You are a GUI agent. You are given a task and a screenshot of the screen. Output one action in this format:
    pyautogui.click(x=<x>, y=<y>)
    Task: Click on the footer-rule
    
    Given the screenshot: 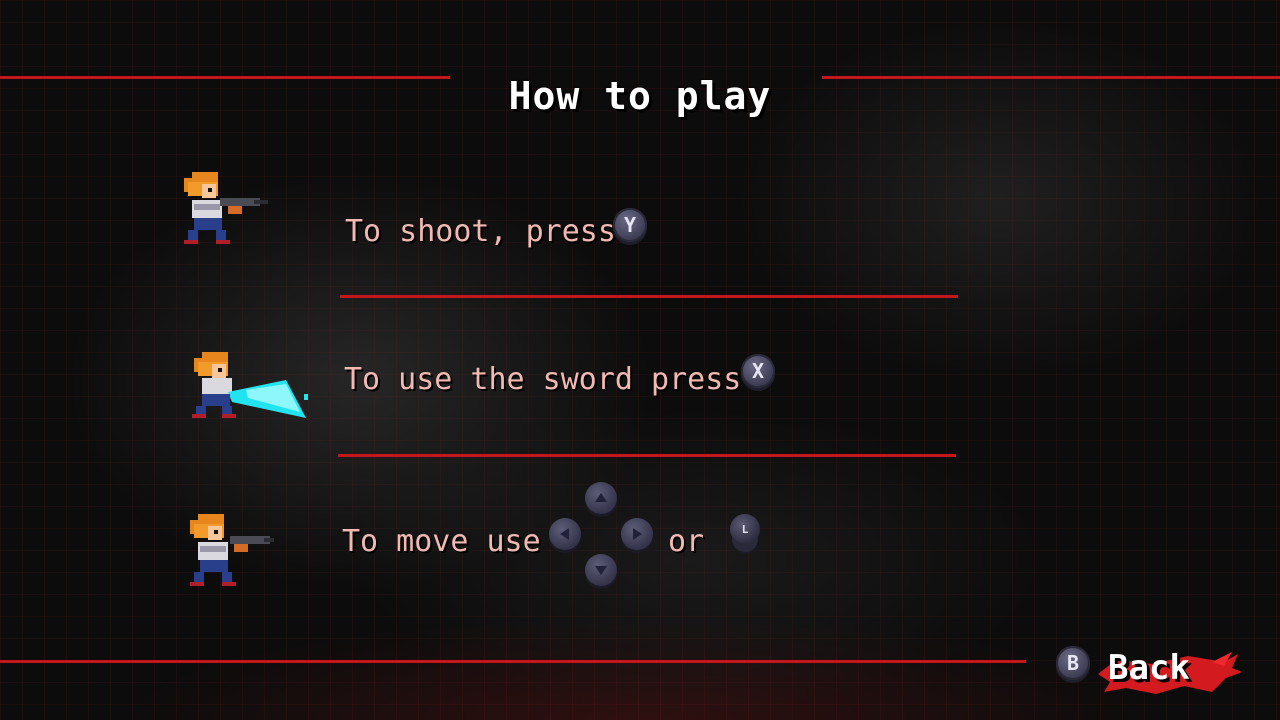 What is the action you would take?
    pyautogui.click(x=513, y=661)
    